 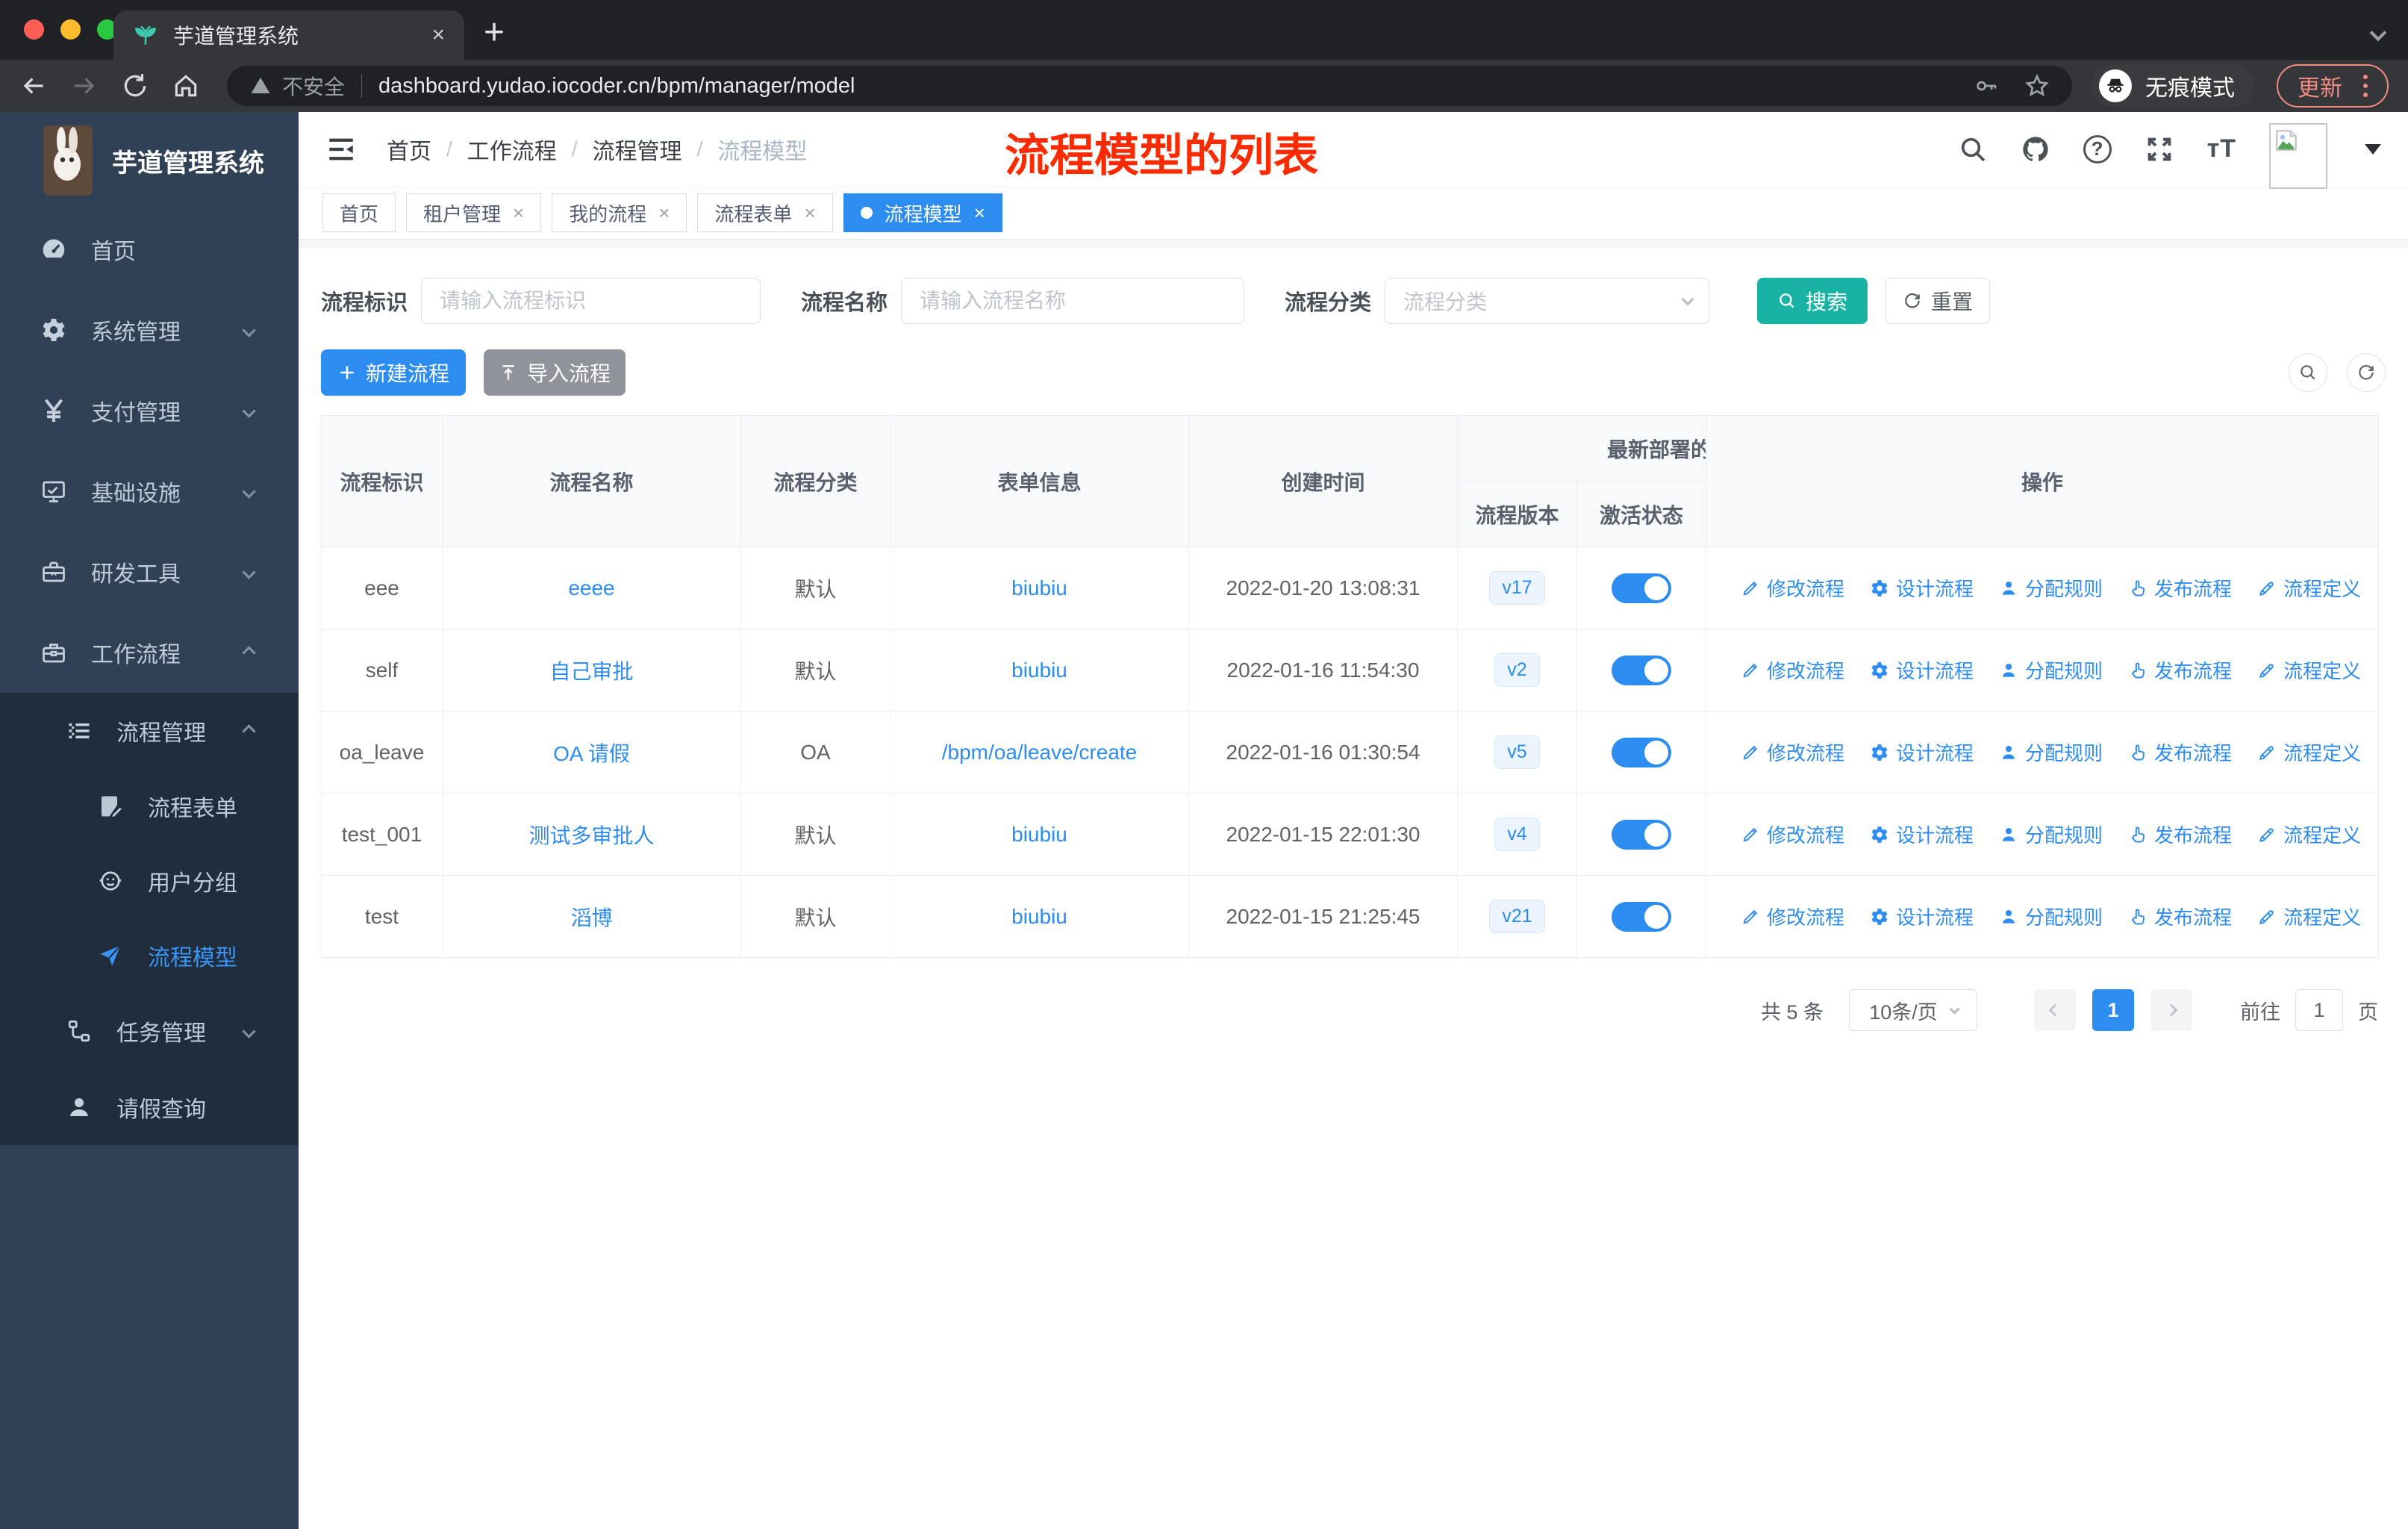 What do you see at coordinates (2298, 155) in the screenshot?
I see `avatar` at bounding box center [2298, 155].